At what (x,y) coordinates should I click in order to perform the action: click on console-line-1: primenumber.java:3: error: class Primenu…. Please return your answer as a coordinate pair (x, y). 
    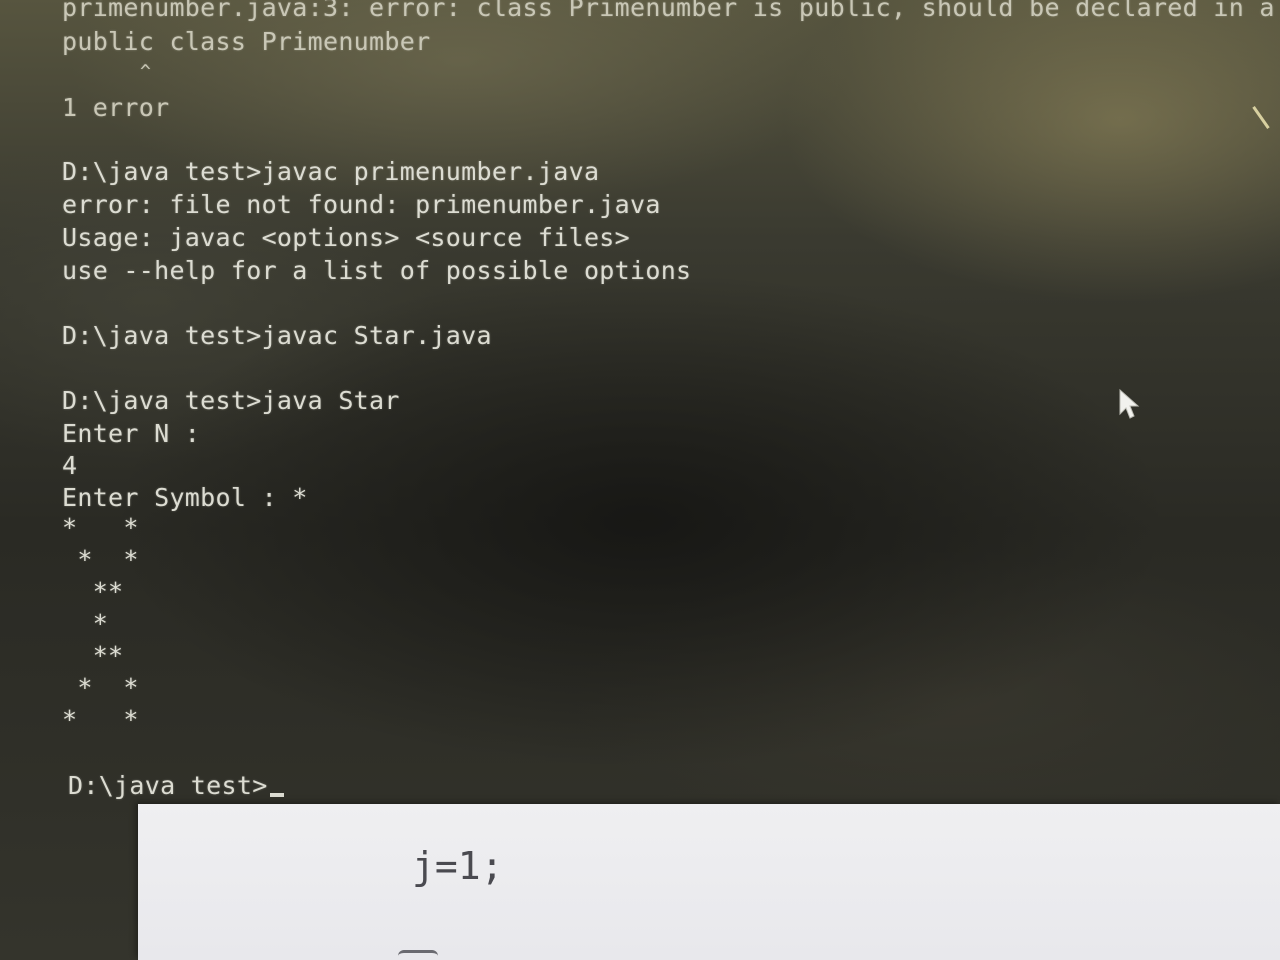
    Looking at the image, I should click on (671, 11).